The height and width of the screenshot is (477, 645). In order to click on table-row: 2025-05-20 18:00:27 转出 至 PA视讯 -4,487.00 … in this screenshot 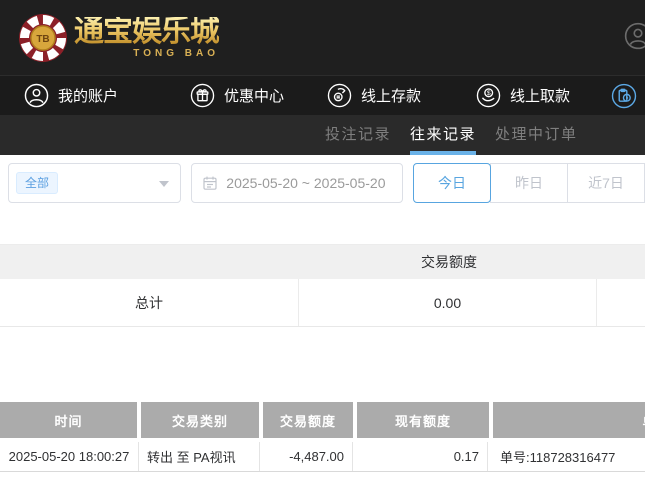, I will do `click(322, 457)`.